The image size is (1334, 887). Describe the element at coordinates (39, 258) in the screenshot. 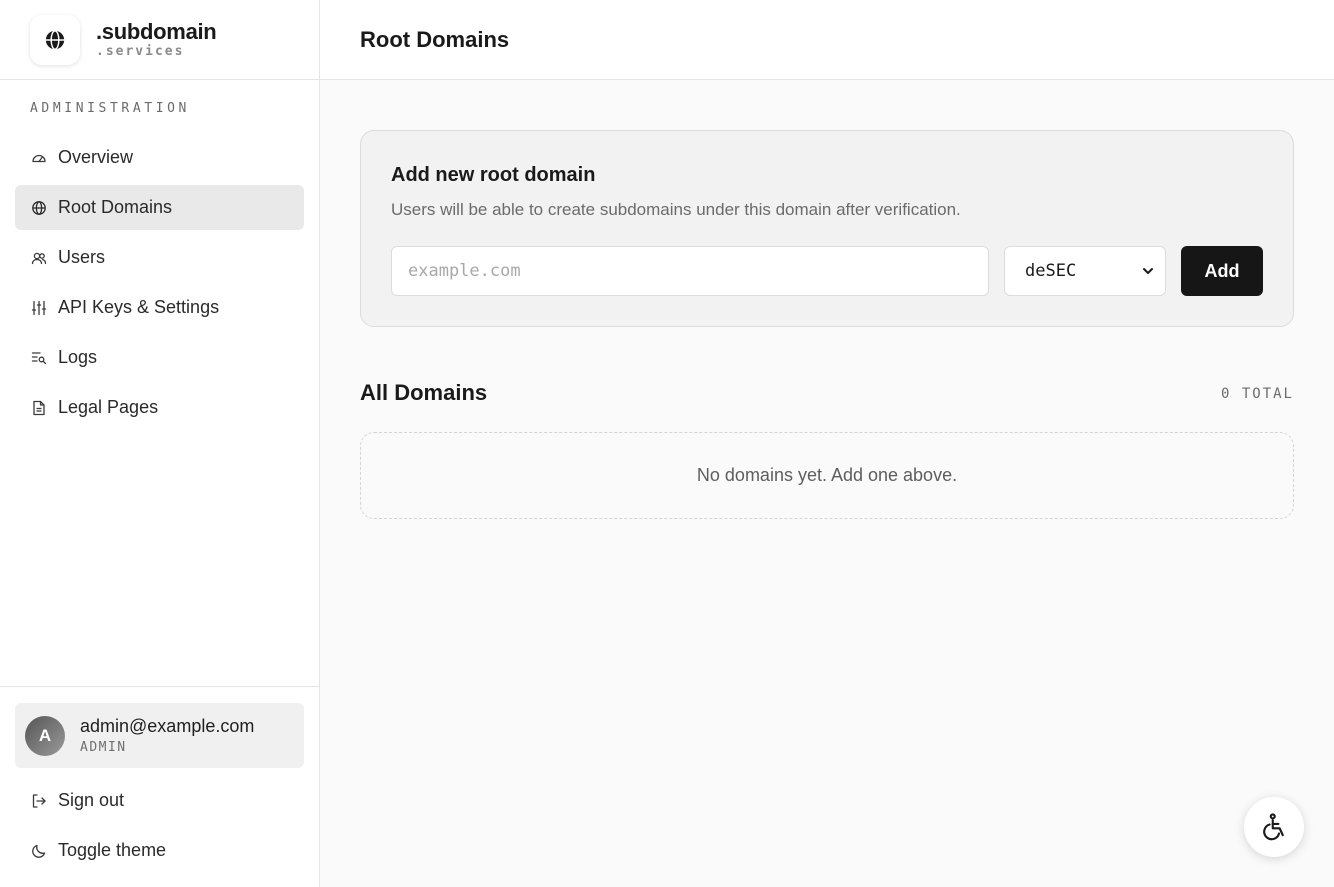

I see `users-icon` at that location.